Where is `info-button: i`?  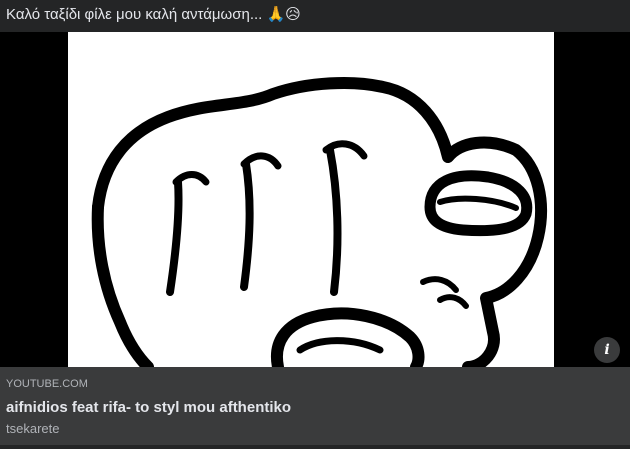 info-button: i is located at coordinates (607, 350).